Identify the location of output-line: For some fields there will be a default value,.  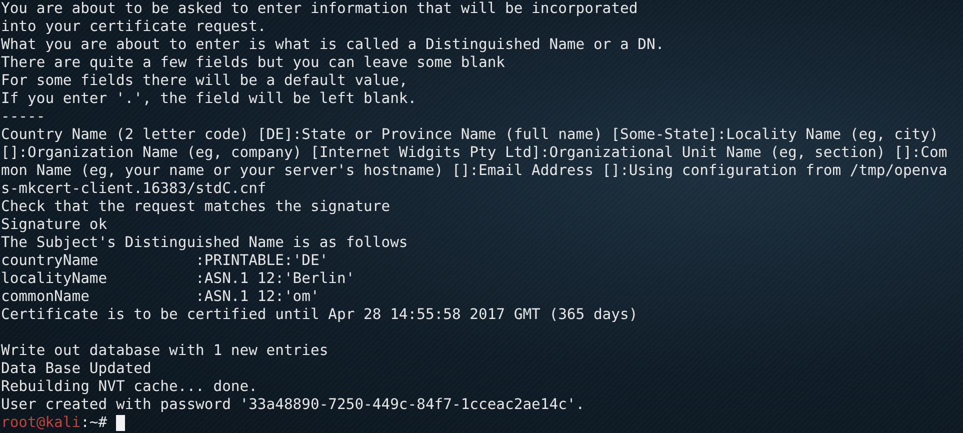
(205, 81).